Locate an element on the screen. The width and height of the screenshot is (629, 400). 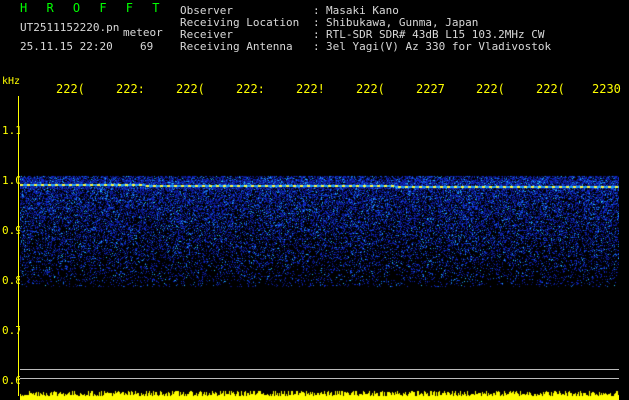
label-antenna: Receiving Antenna is located at coordinates (236, 46).